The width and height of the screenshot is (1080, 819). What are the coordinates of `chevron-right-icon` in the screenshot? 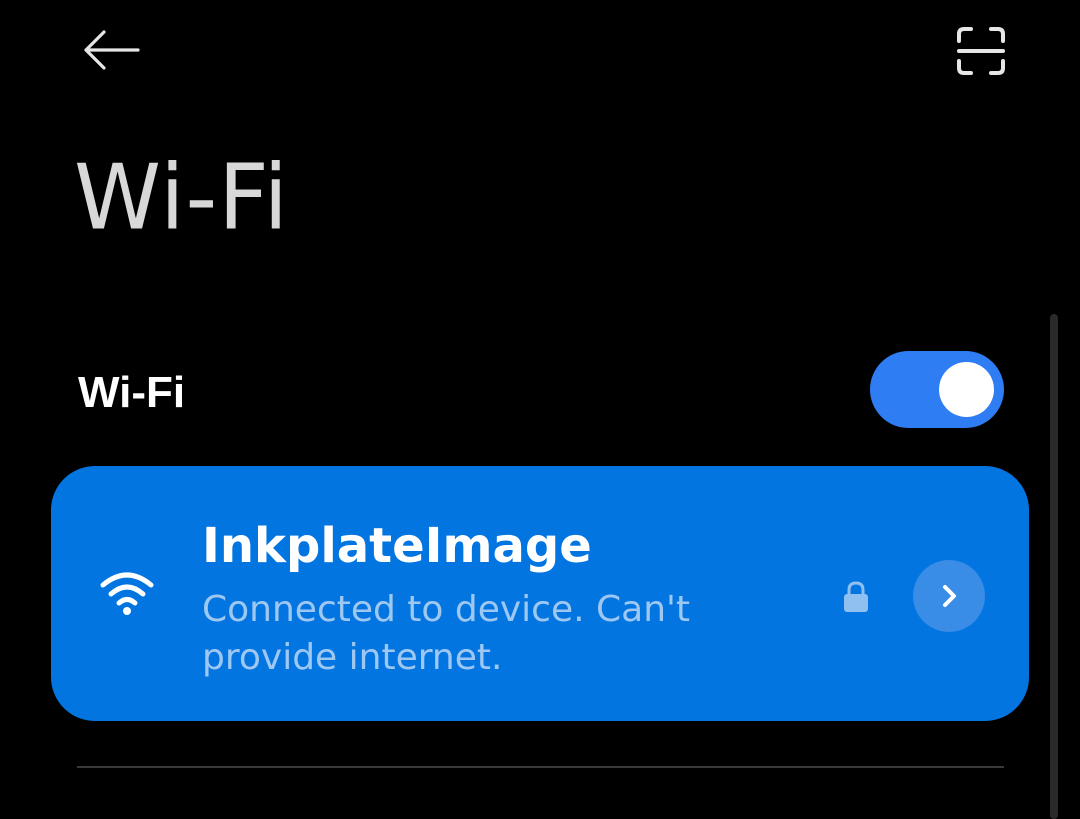 It's located at (949, 596).